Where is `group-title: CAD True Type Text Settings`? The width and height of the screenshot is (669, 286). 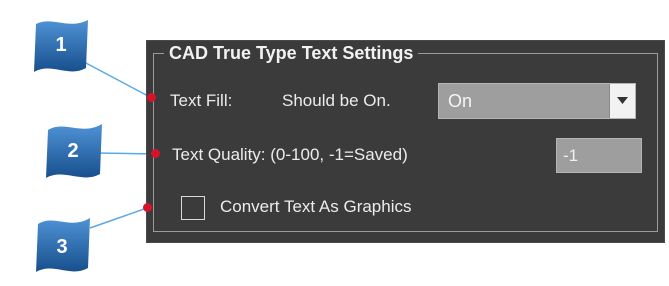 group-title: CAD True Type Text Settings is located at coordinates (291, 53).